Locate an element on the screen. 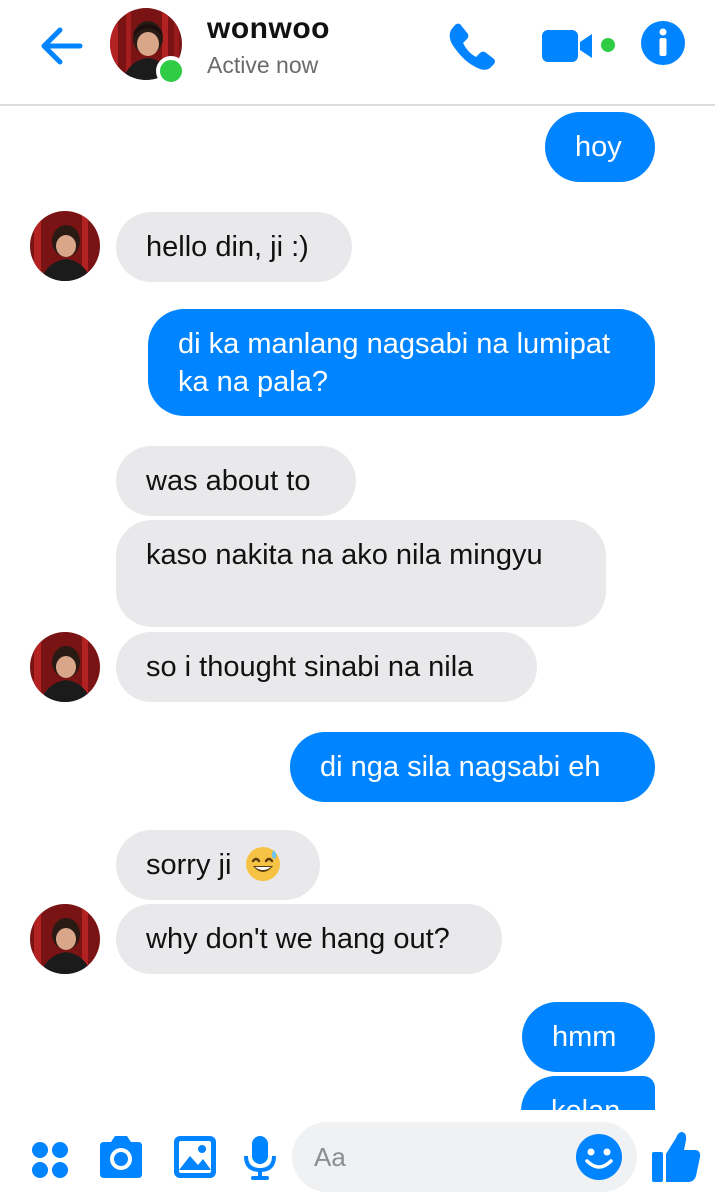  message-input: Aa is located at coordinates (464, 1157).